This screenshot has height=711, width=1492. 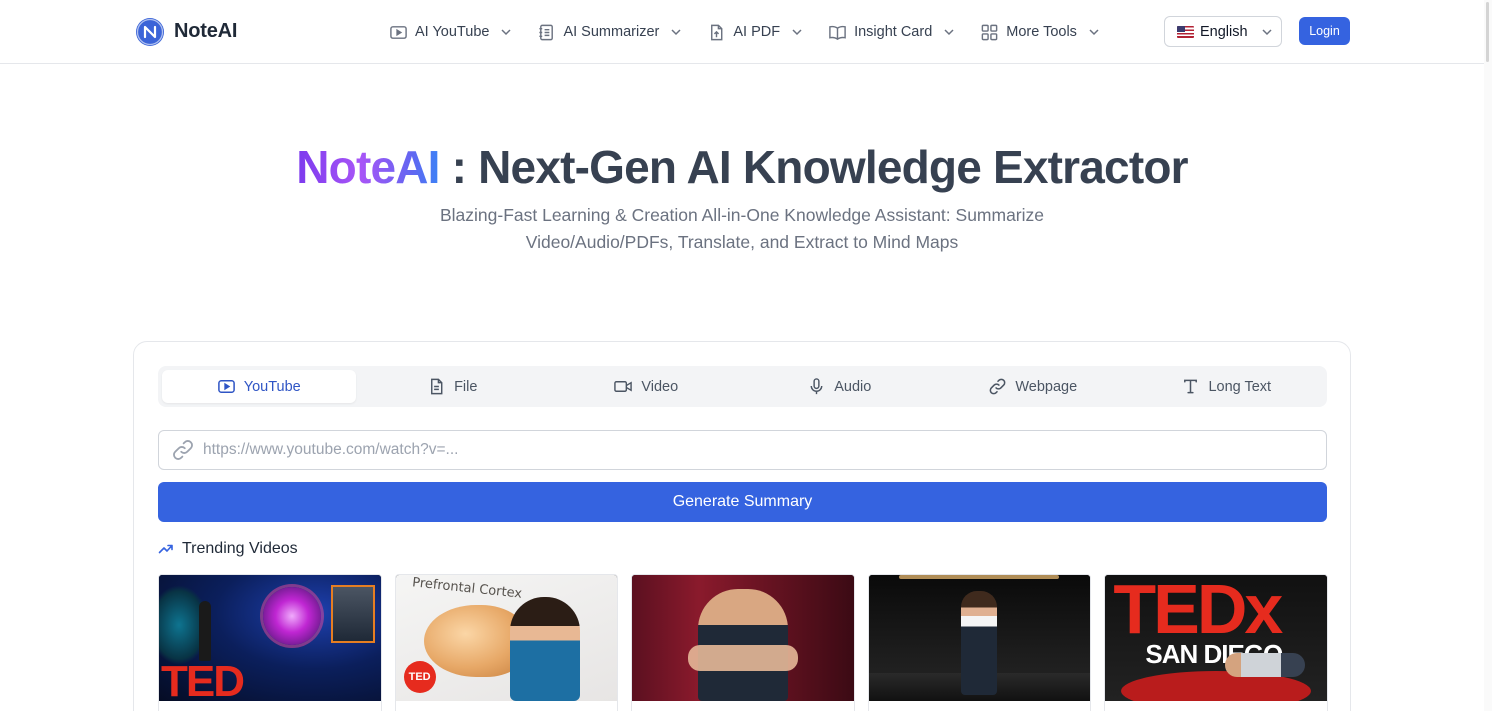 I want to click on file-upload-icon, so click(x=716, y=32).